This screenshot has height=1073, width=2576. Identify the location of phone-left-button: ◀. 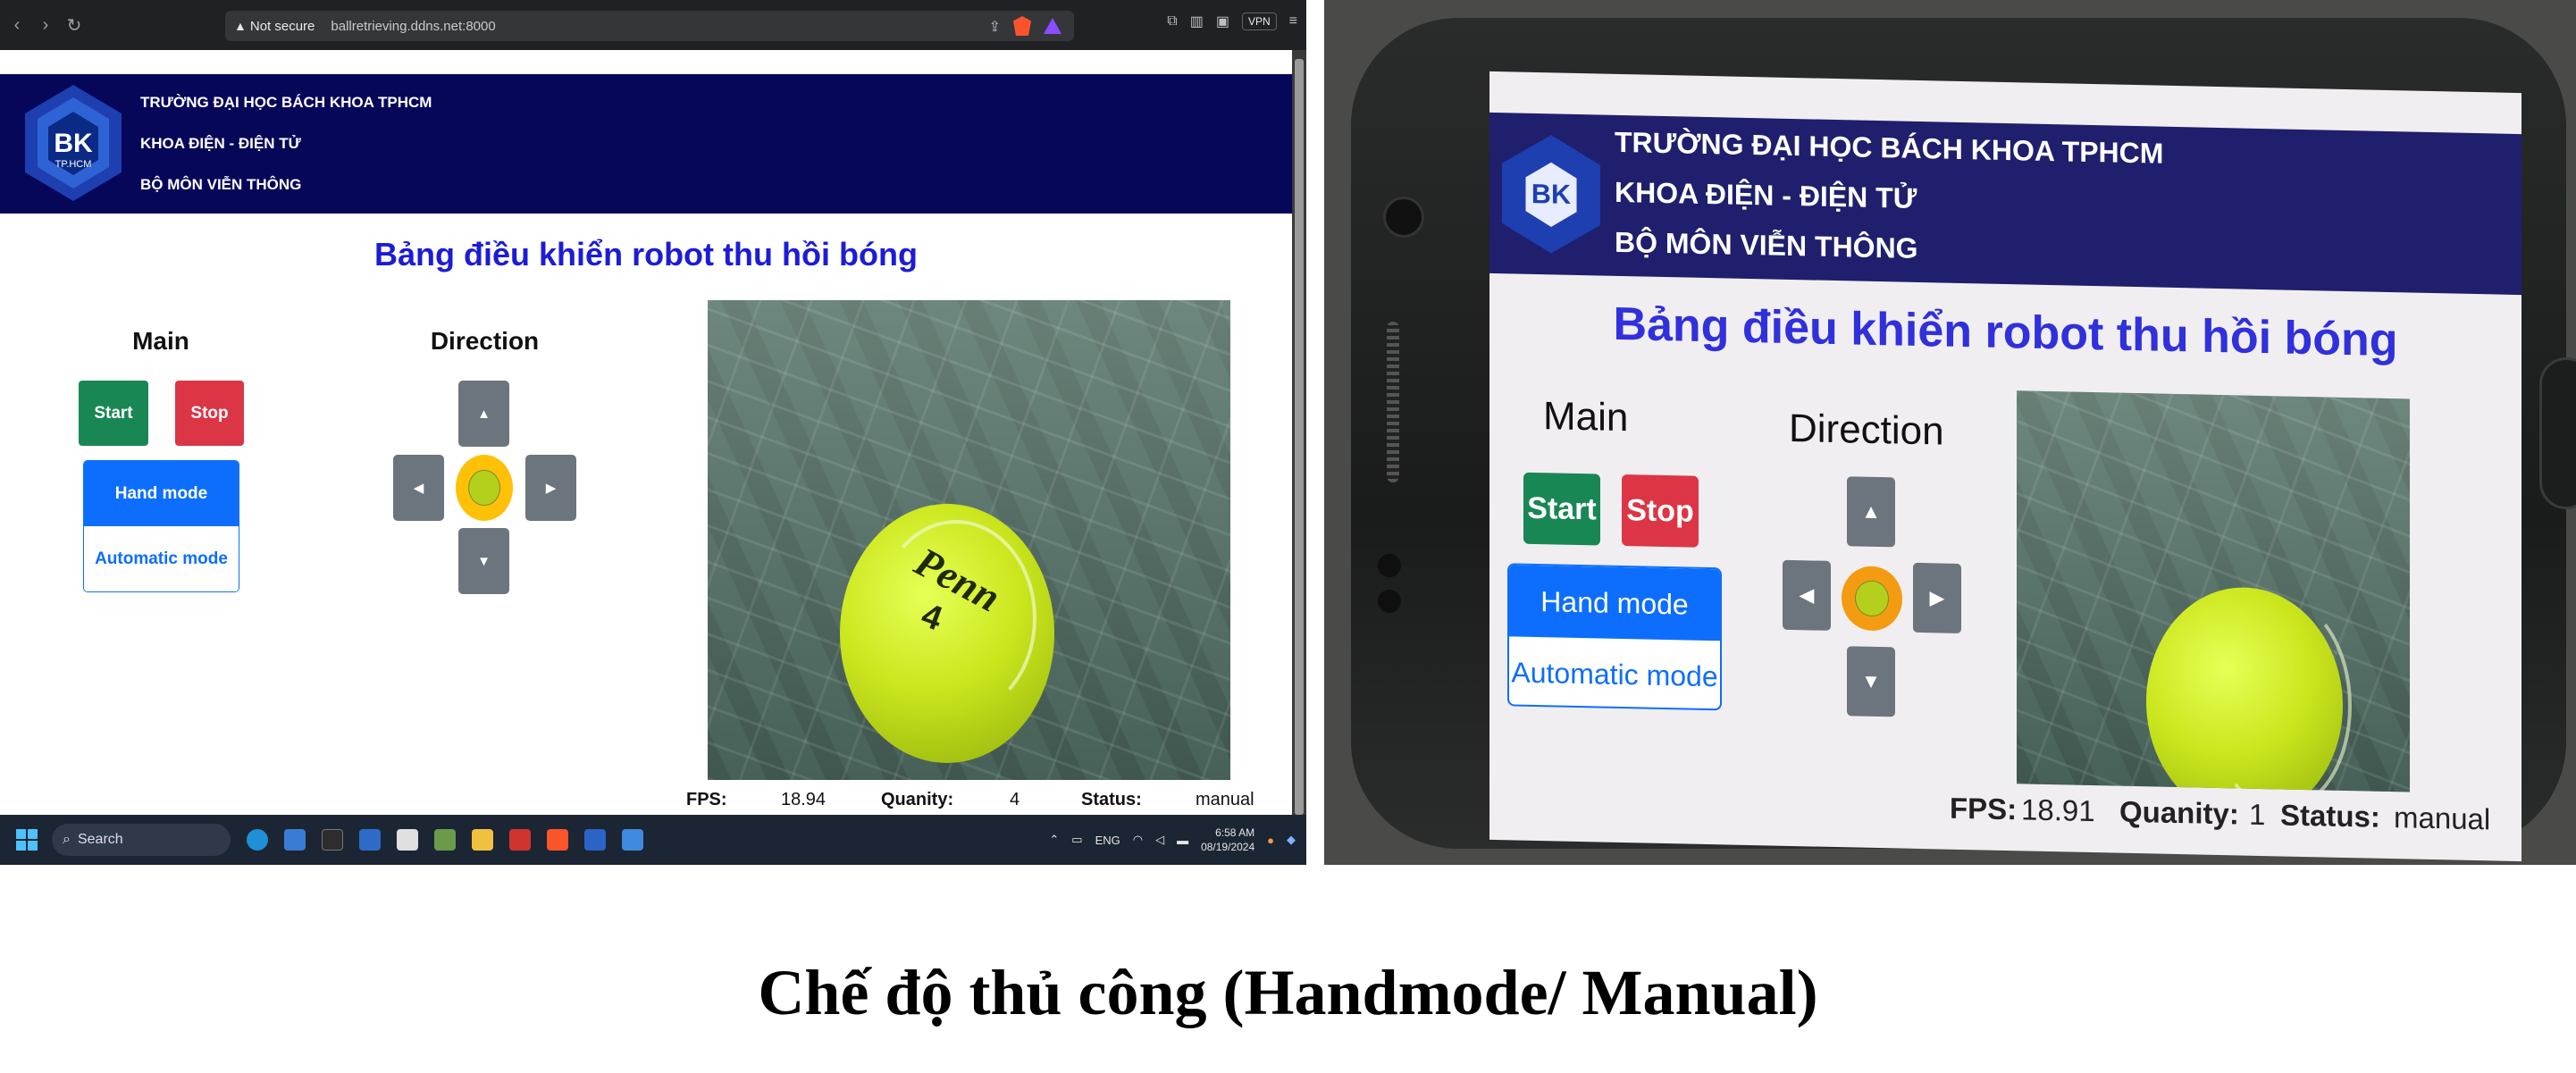
(1807, 595).